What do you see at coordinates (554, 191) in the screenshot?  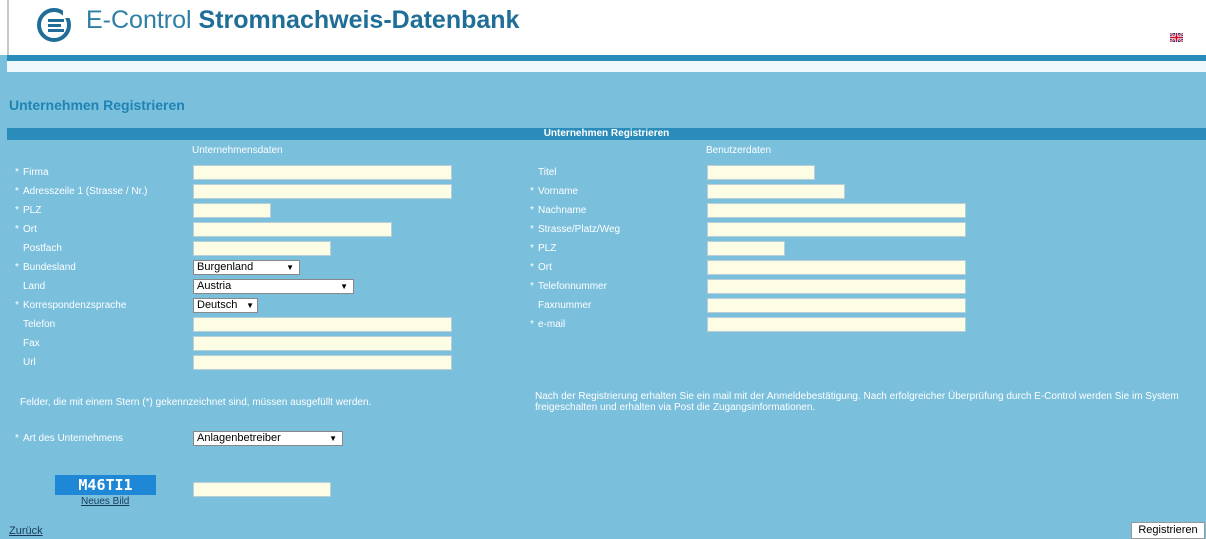 I see `vorname-label: * Vorname` at bounding box center [554, 191].